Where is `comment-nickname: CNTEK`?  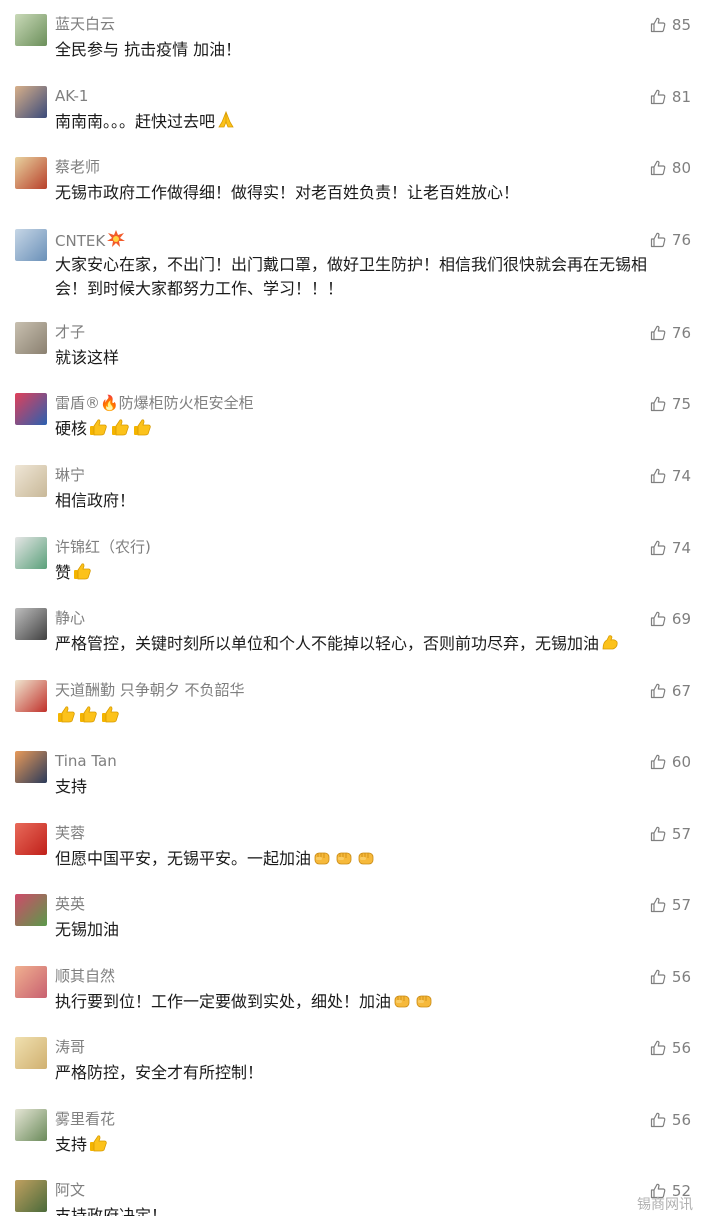 comment-nickname: CNTEK is located at coordinates (91, 240).